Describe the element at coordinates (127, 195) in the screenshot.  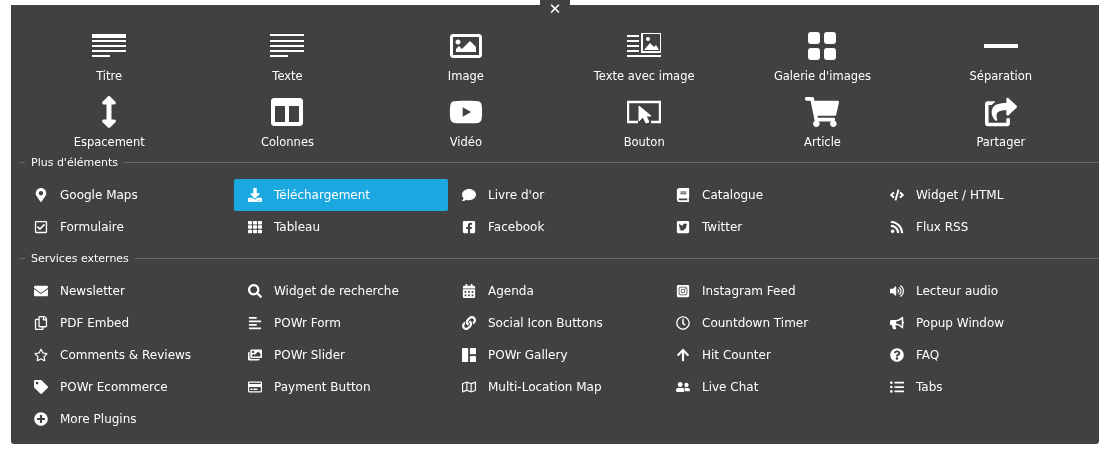
I see `plugin-item: Google Maps` at that location.